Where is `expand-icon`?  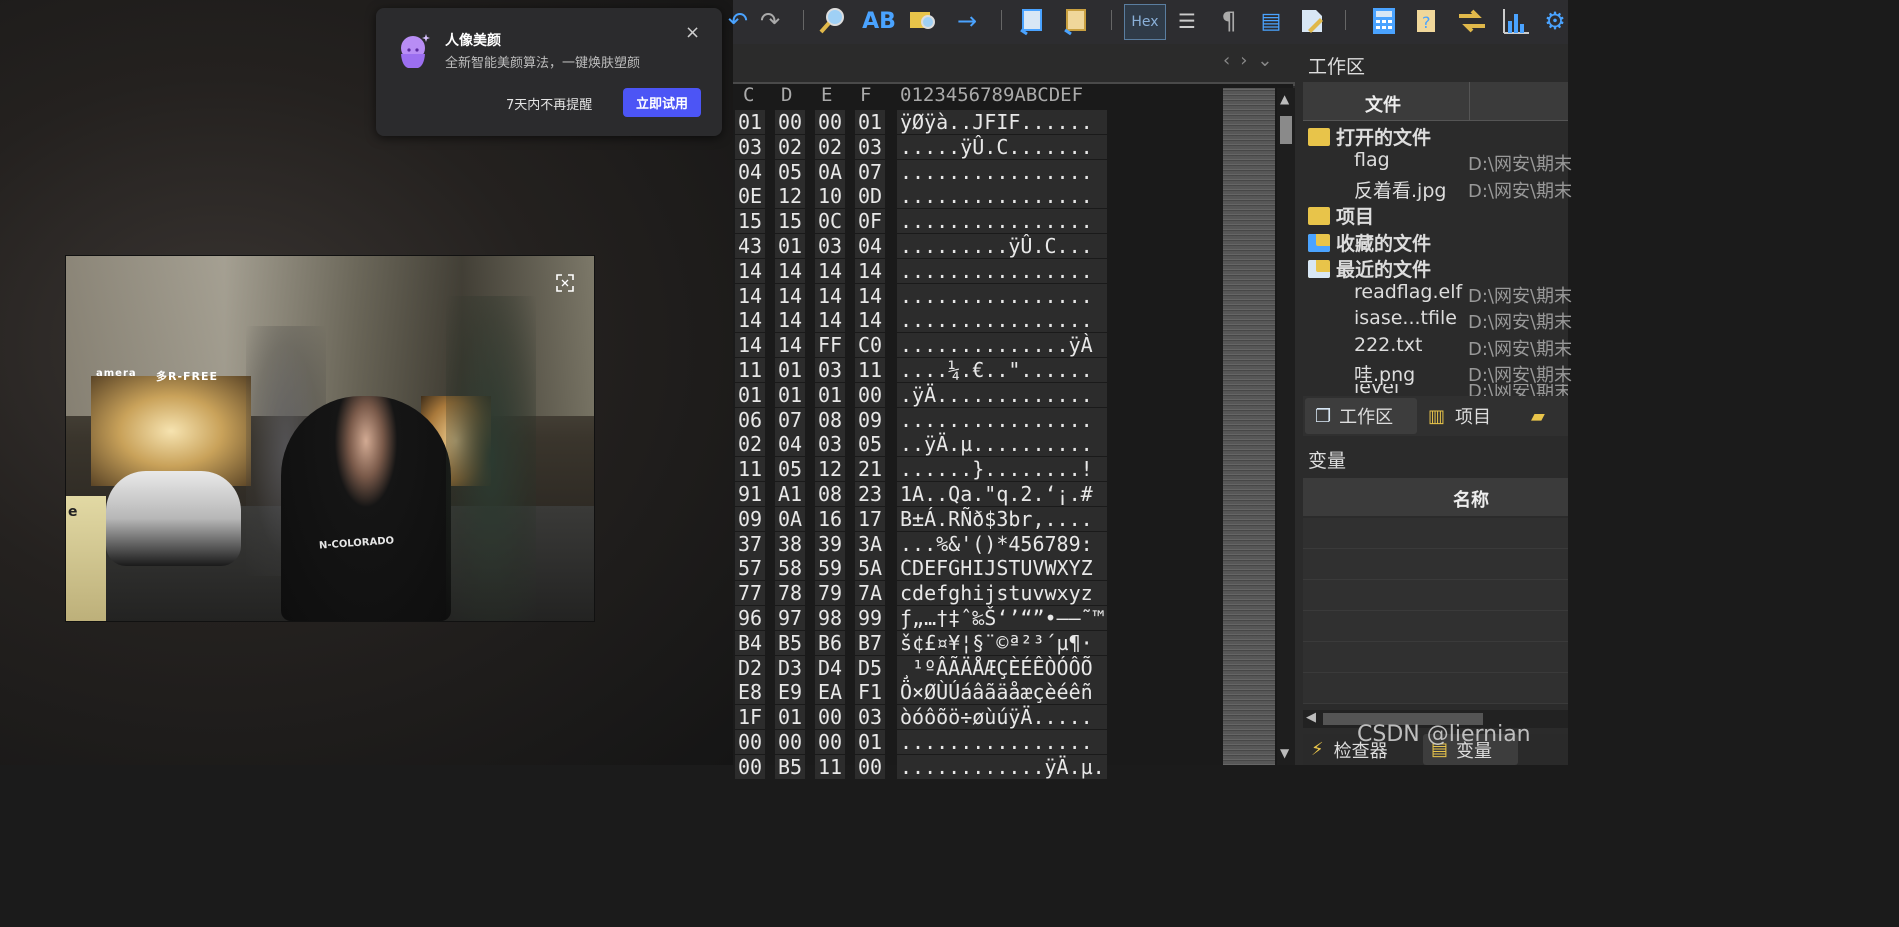
expand-icon is located at coordinates (565, 283).